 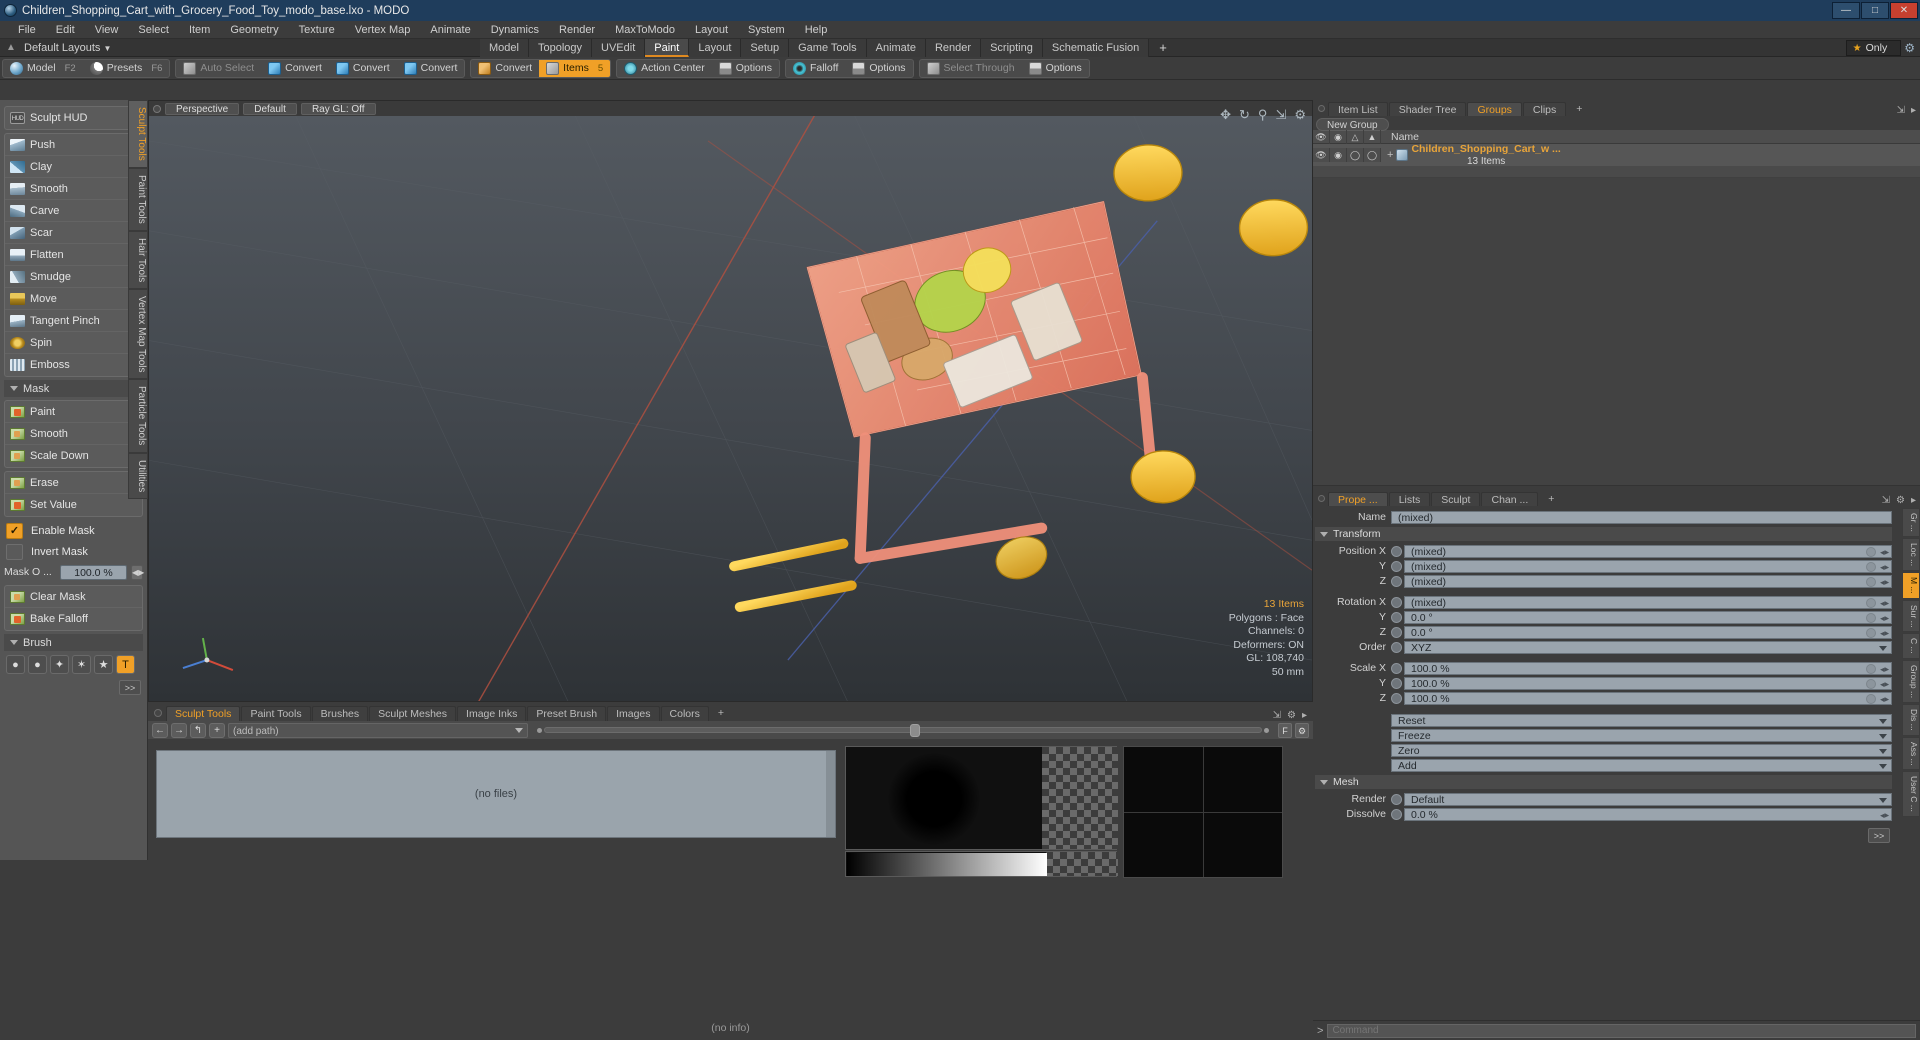 What do you see at coordinates (896, 47) in the screenshot?
I see `layout-tab-animate: Animate` at bounding box center [896, 47].